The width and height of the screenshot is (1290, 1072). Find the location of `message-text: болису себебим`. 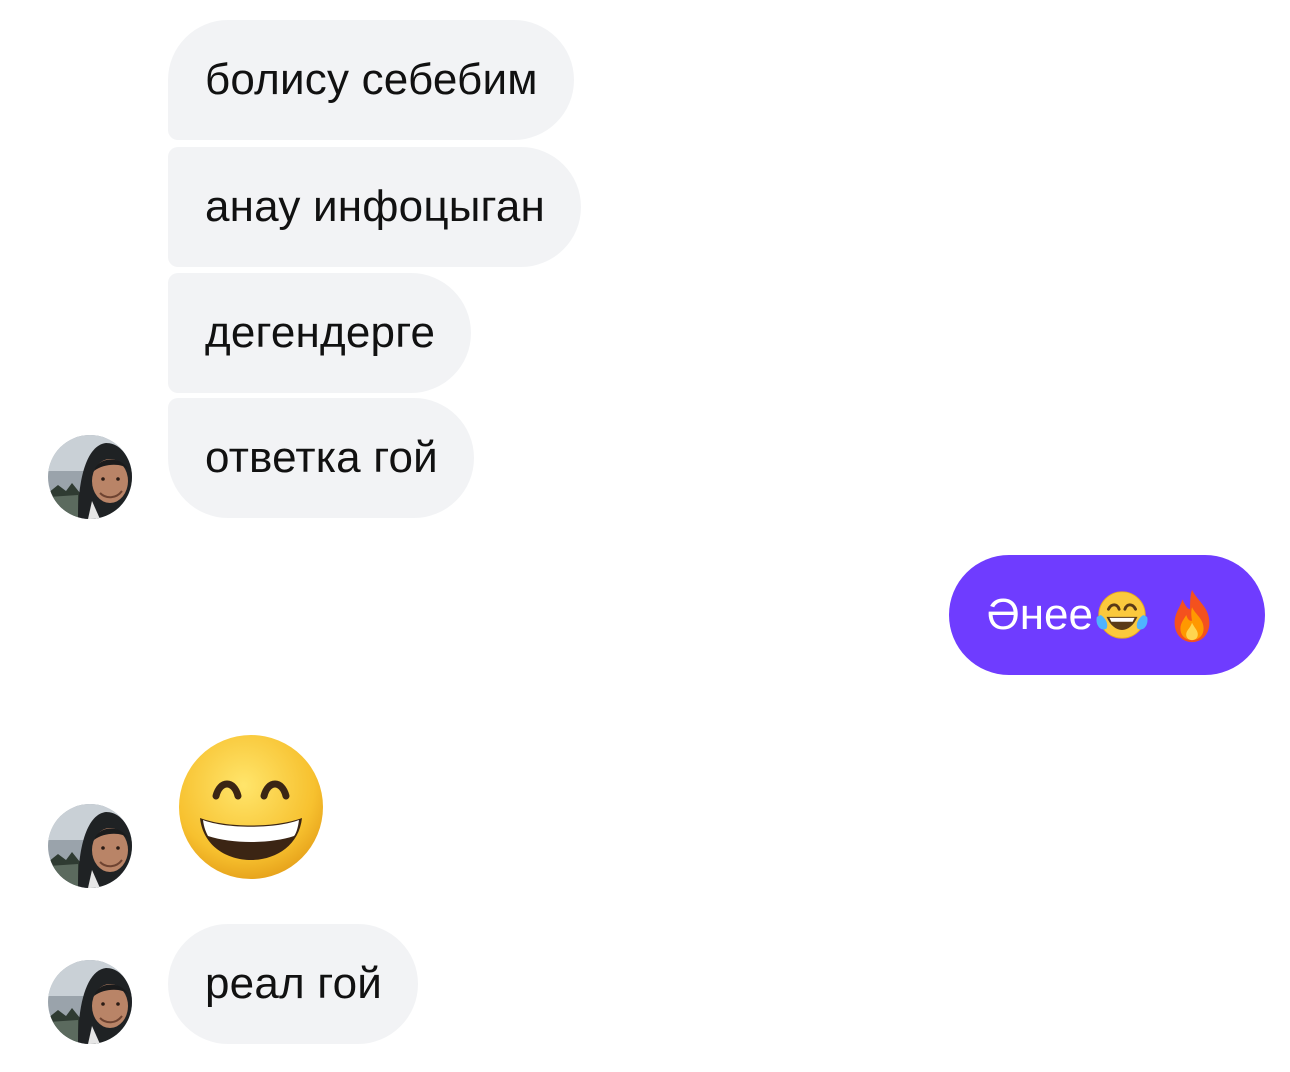

message-text: болису себебим is located at coordinates (371, 79).